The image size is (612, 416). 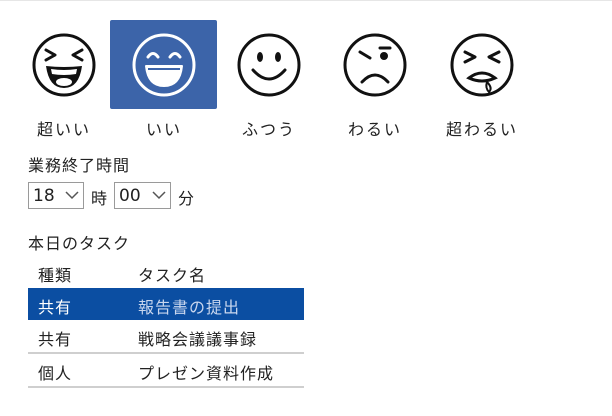 What do you see at coordinates (56, 195) in the screenshot?
I see `hour-select: 18` at bounding box center [56, 195].